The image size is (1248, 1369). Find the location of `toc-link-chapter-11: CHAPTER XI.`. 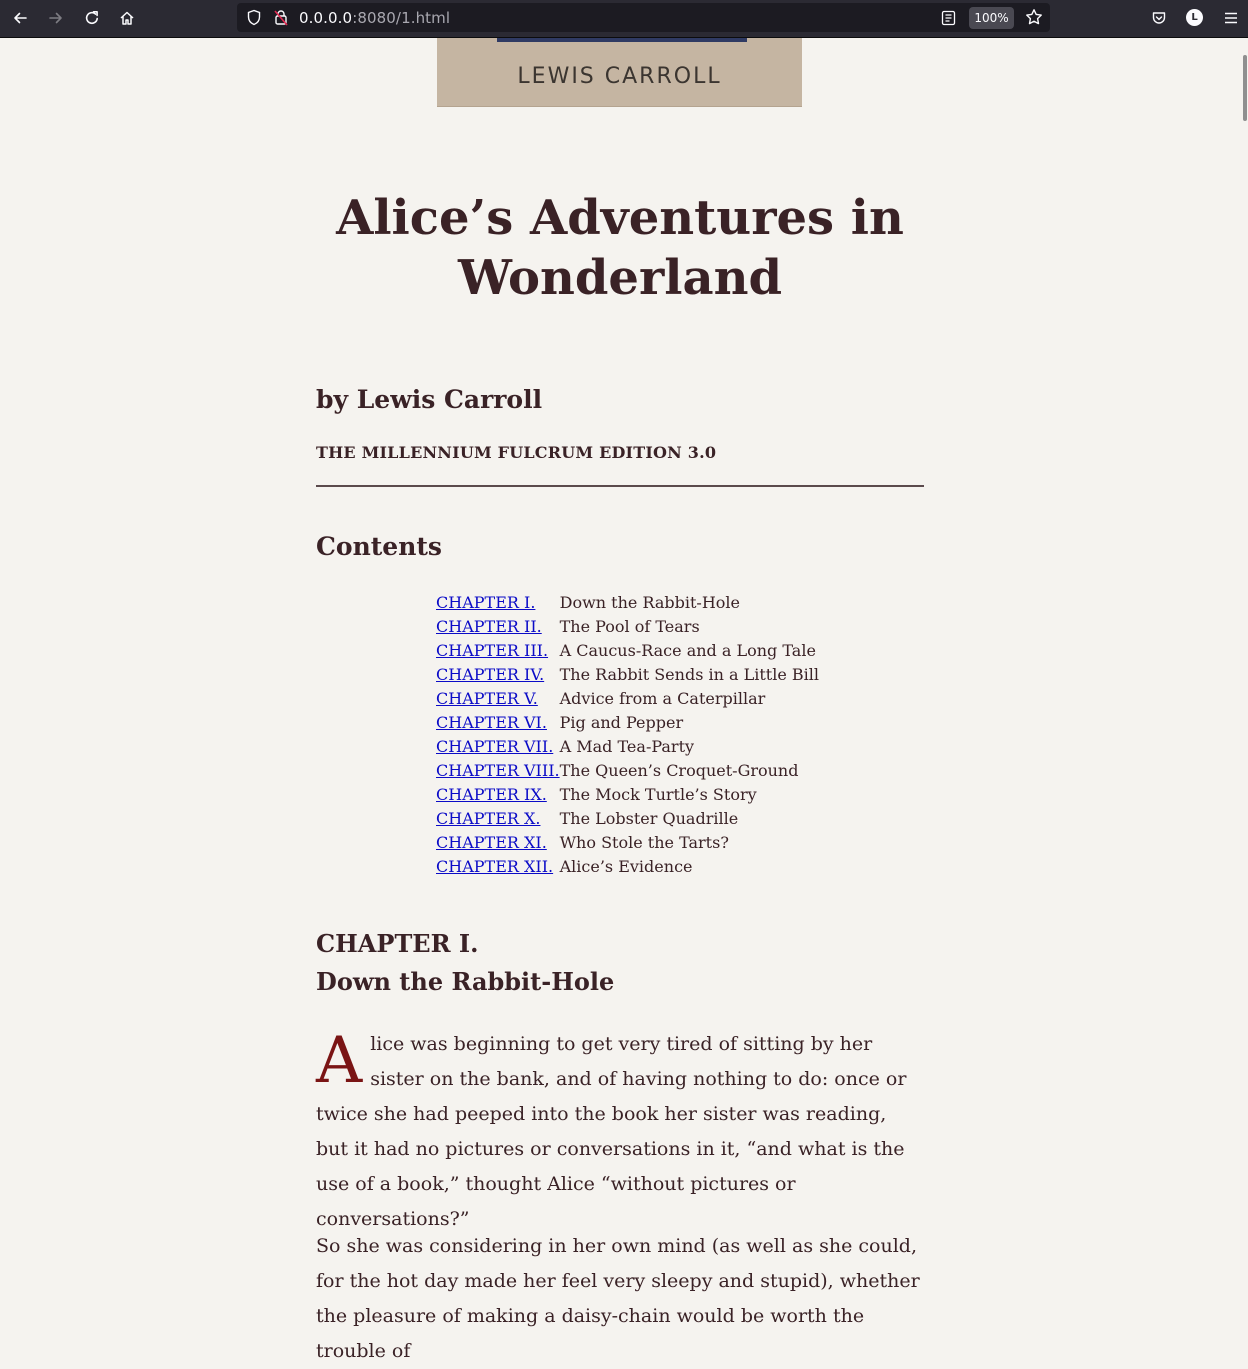

toc-link-chapter-11: CHAPTER XI. is located at coordinates (491, 842).